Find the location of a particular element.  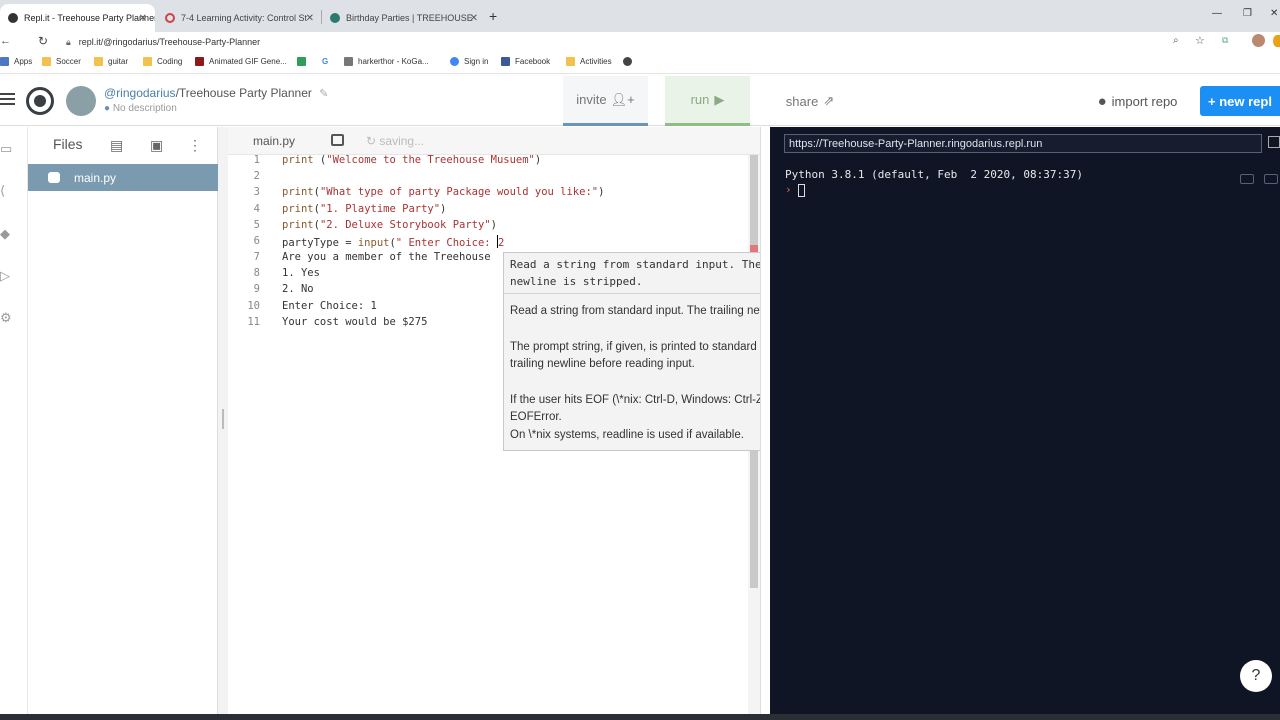

apps-grid-icon is located at coordinates (4, 61).